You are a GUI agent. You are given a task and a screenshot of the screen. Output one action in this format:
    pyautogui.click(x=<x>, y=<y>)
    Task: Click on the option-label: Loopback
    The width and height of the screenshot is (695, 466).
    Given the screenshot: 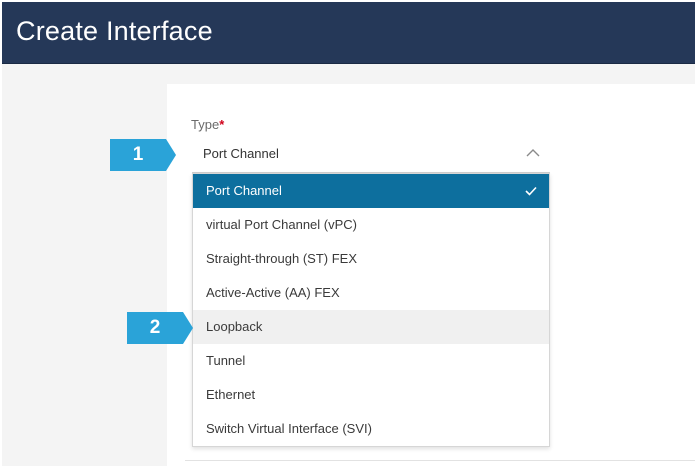 What is the action you would take?
    pyautogui.click(x=234, y=326)
    